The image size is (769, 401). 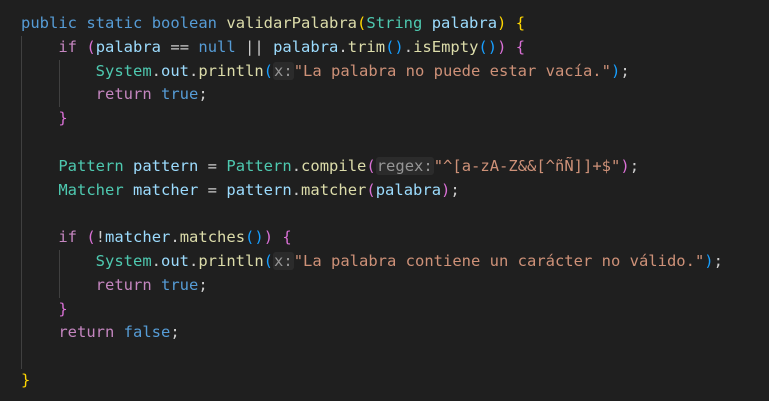 What do you see at coordinates (394, 23) in the screenshot?
I see `param-type: String` at bounding box center [394, 23].